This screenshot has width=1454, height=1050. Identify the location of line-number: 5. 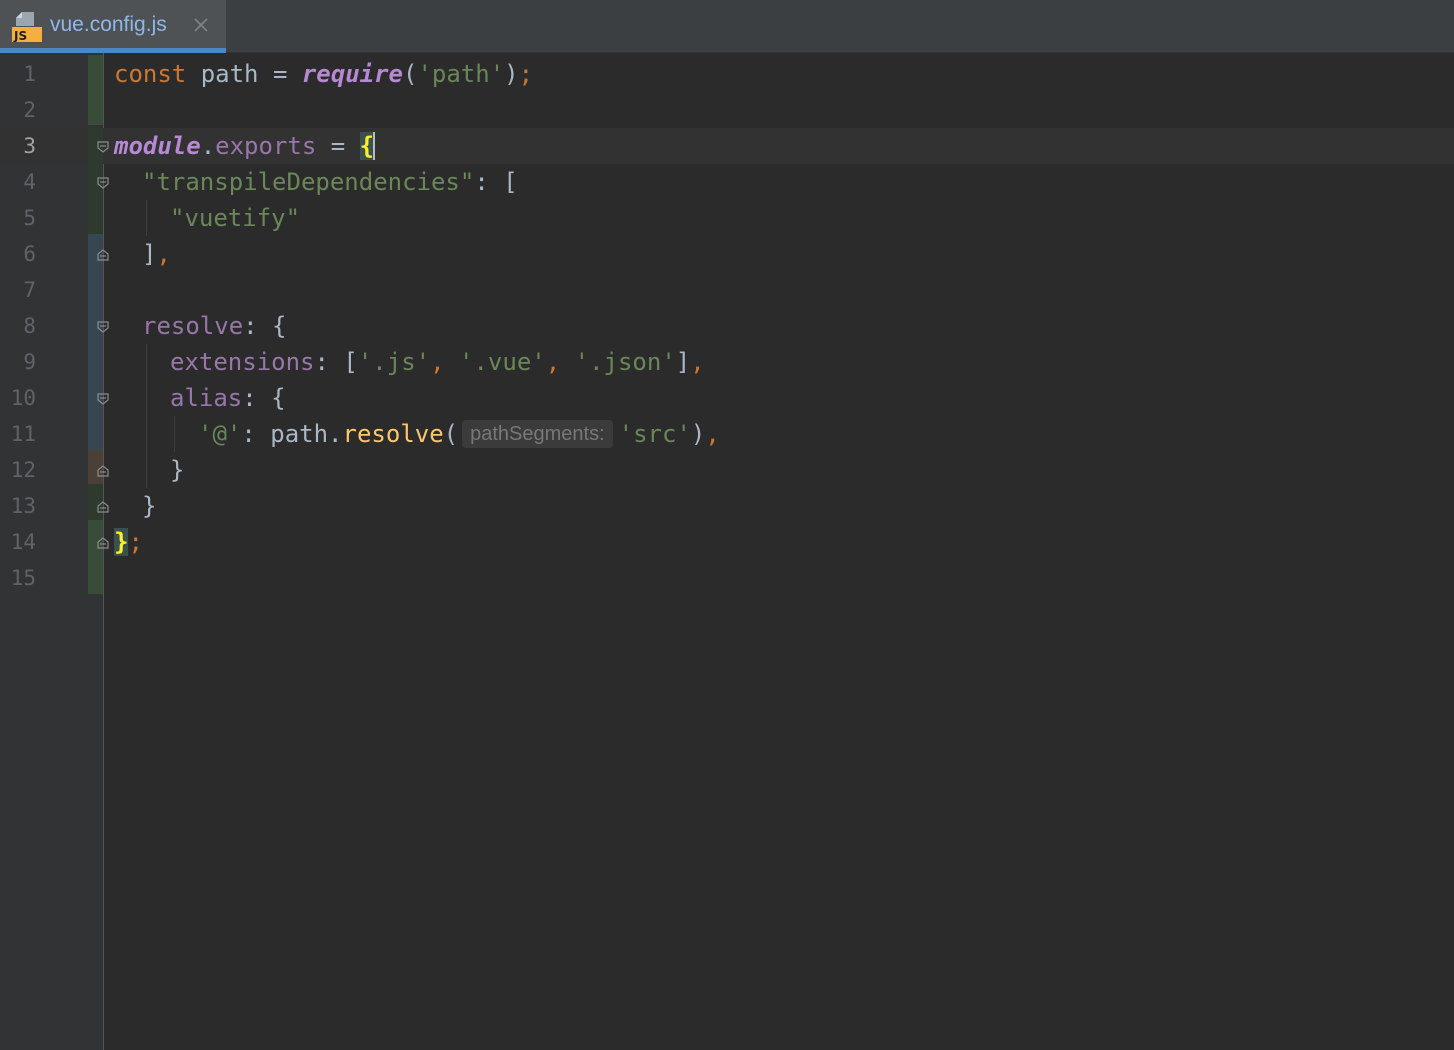
(29, 218).